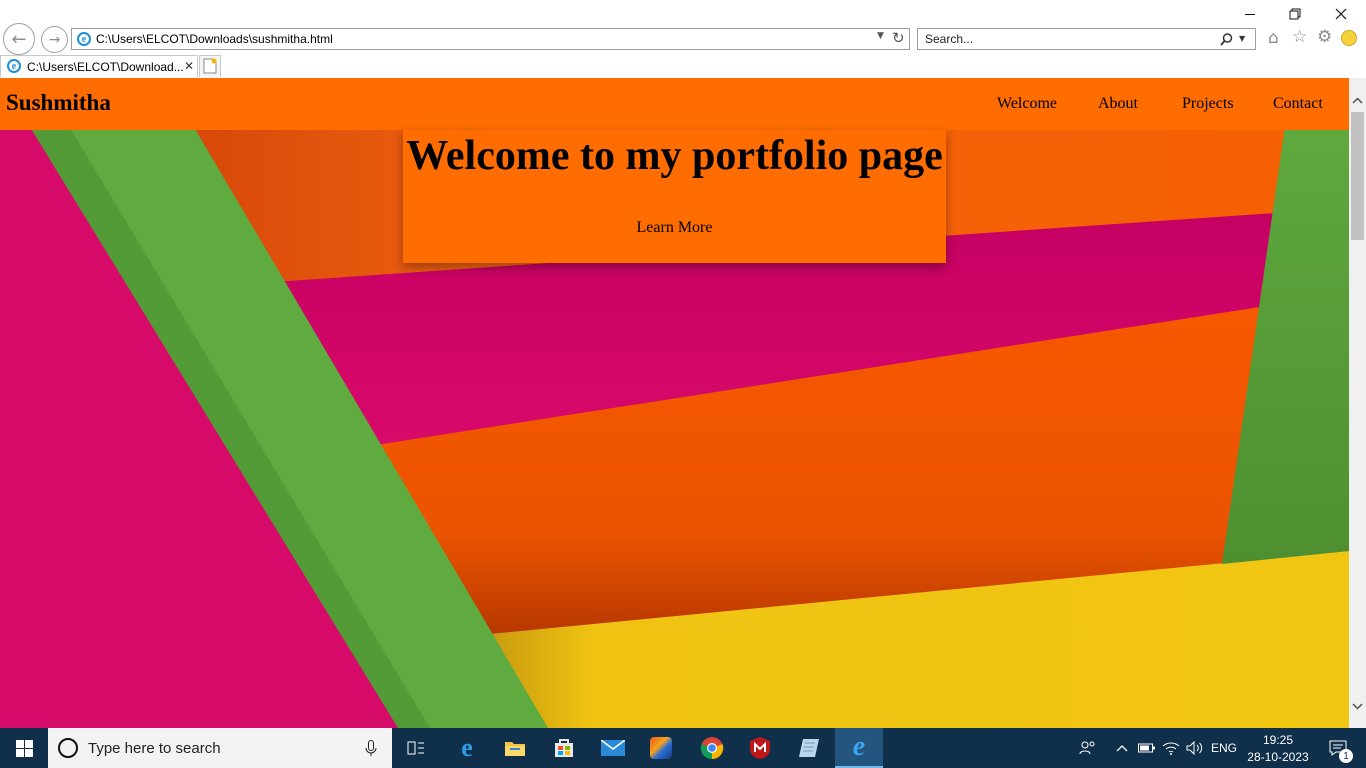 This screenshot has width=1366, height=768. What do you see at coordinates (1357, 176) in the screenshot?
I see `scrollbar-thumb` at bounding box center [1357, 176].